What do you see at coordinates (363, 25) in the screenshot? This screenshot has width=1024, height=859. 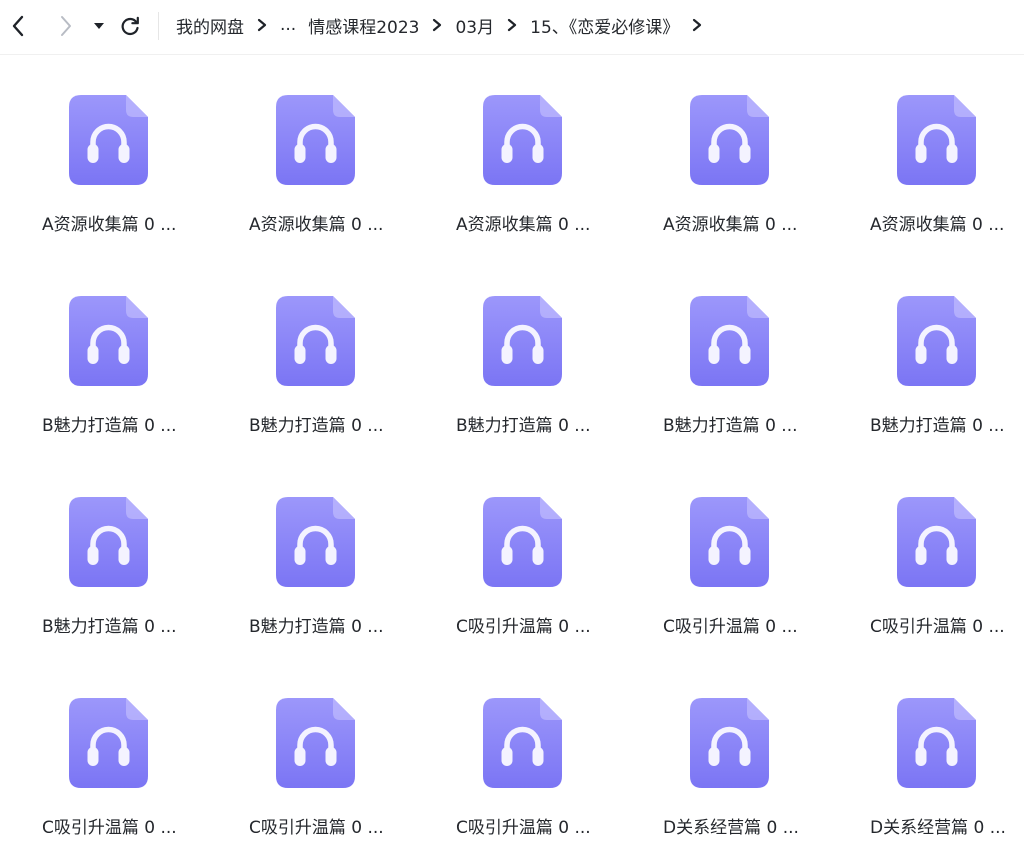 I see `breadcrumb-item-course: 情感课程2023` at bounding box center [363, 25].